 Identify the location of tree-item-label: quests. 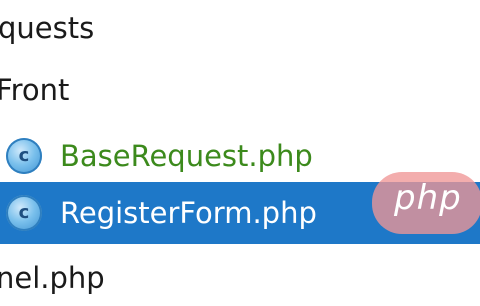
(47, 28).